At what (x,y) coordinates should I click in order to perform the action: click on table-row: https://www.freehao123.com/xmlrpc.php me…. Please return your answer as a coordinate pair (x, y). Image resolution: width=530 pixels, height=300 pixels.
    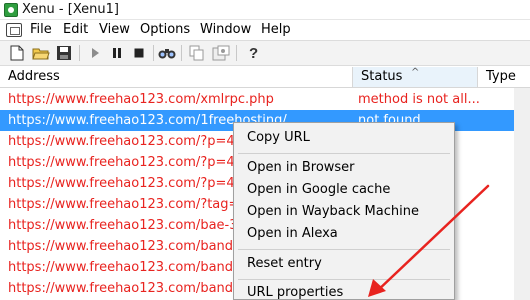
    Looking at the image, I should click on (265, 99).